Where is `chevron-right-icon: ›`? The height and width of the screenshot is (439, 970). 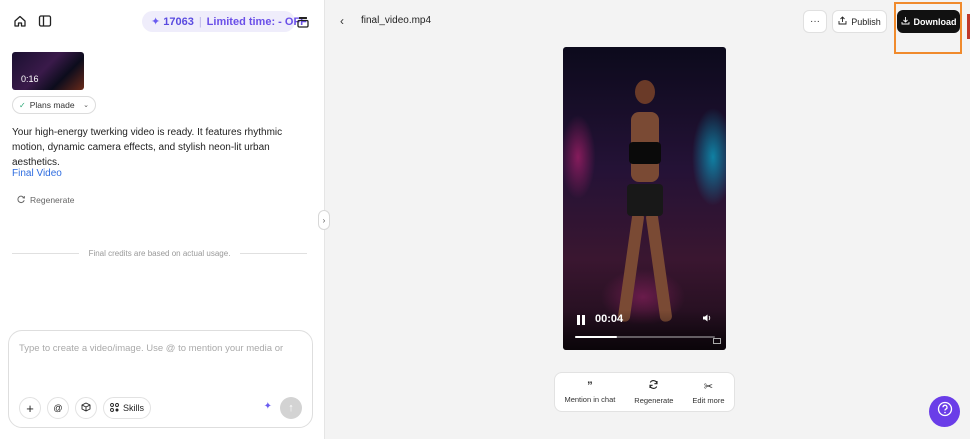
chevron-right-icon: › is located at coordinates (324, 220).